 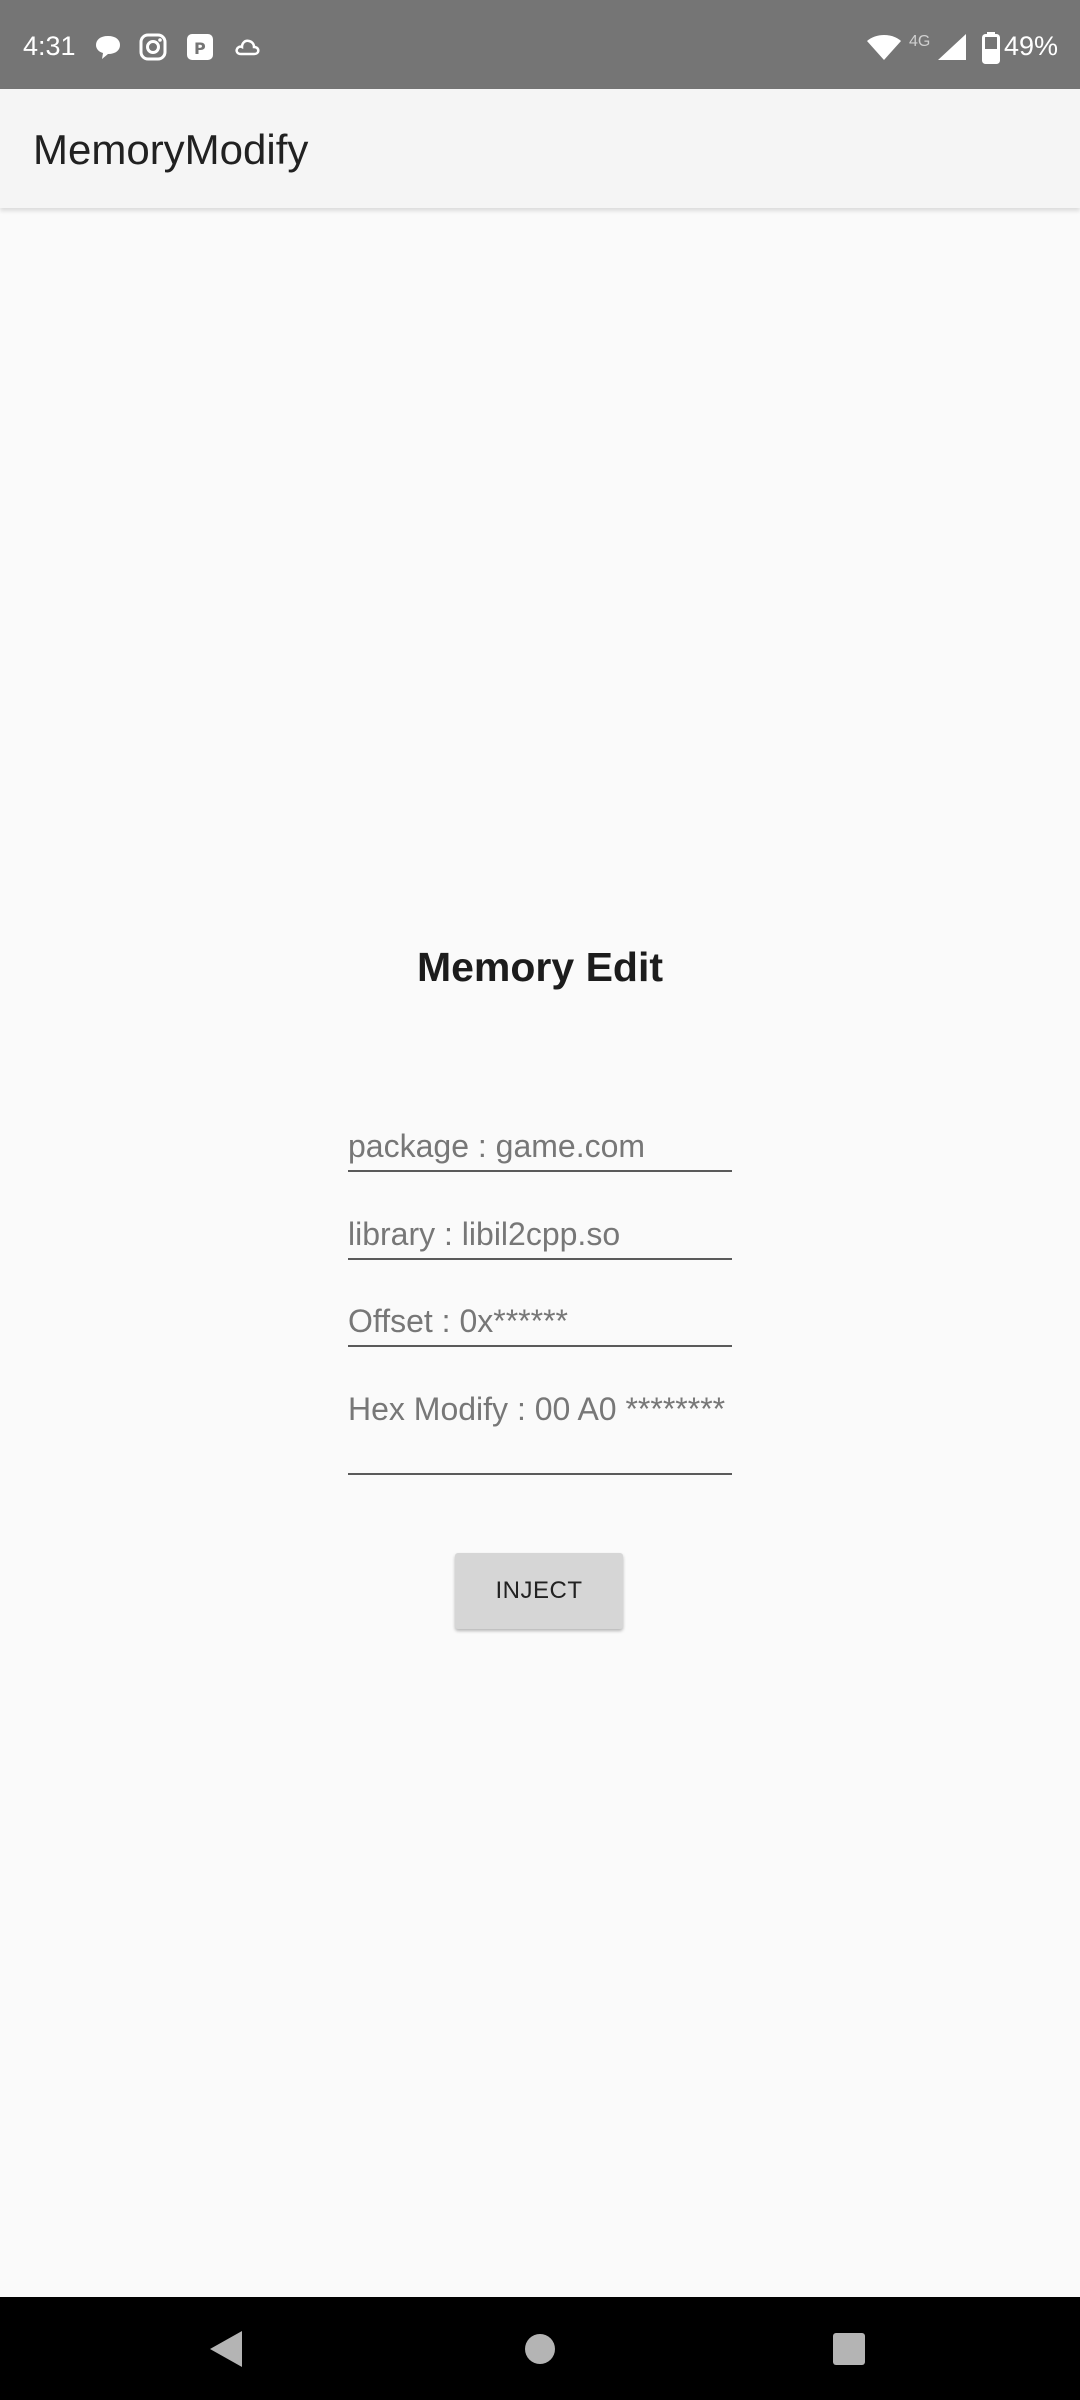 I want to click on offset-input: Offset : 0x******, so click(x=540, y=1324).